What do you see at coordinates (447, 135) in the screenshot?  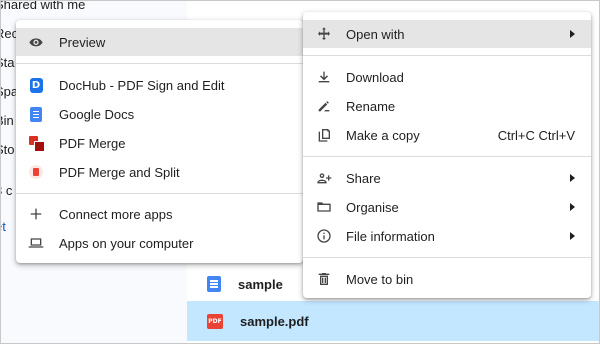 I see `make-a-copy-menu-item: Make a copy Ctrl+C Ctrl+V` at bounding box center [447, 135].